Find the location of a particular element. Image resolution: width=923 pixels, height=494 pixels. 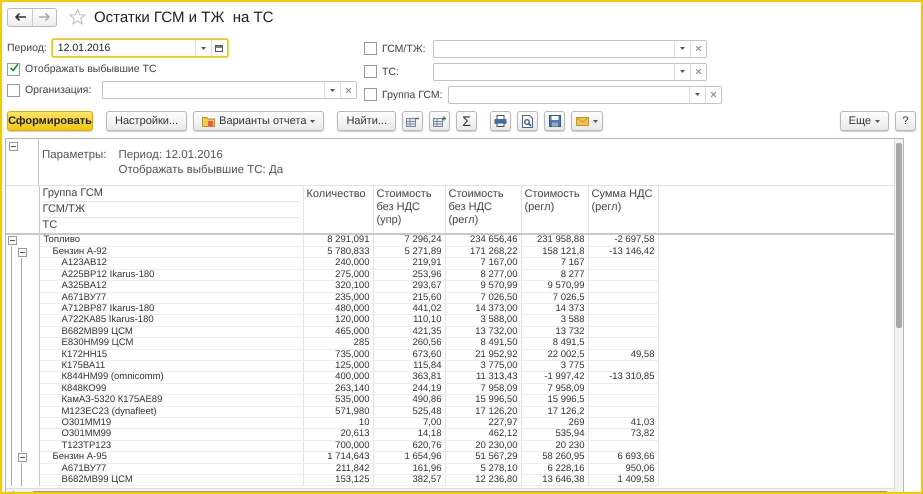

help-button: ? is located at coordinates (905, 121).